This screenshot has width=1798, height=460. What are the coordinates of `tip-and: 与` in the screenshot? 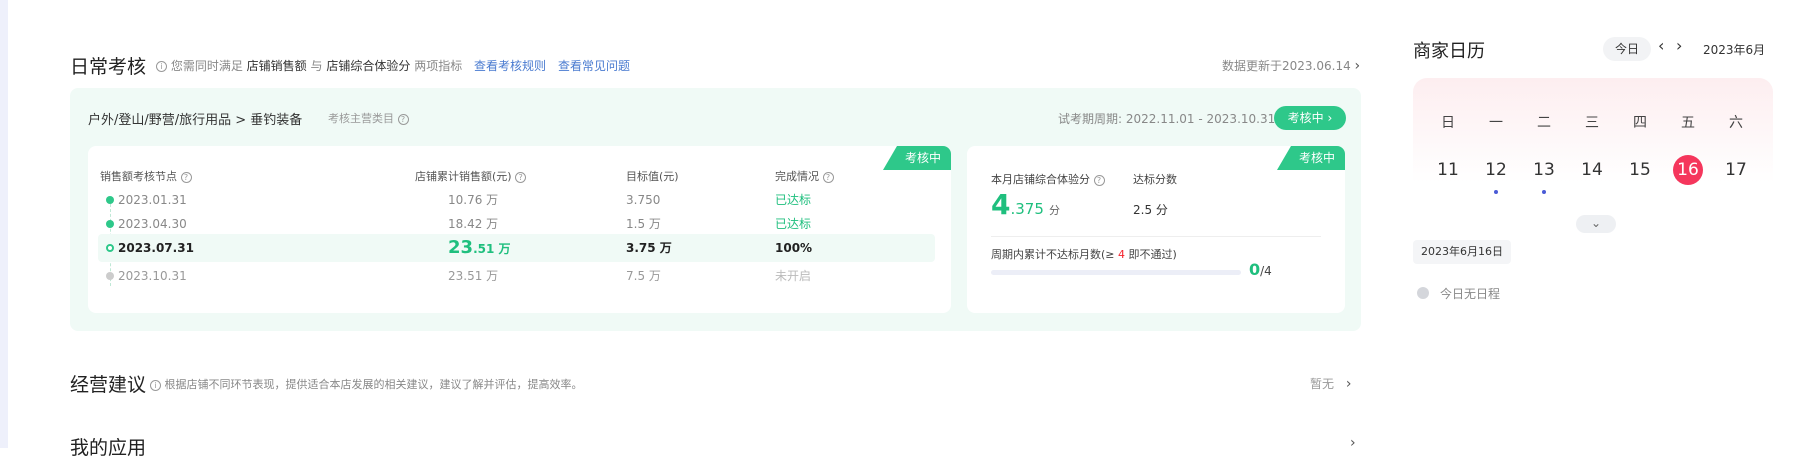 It's located at (316, 66).